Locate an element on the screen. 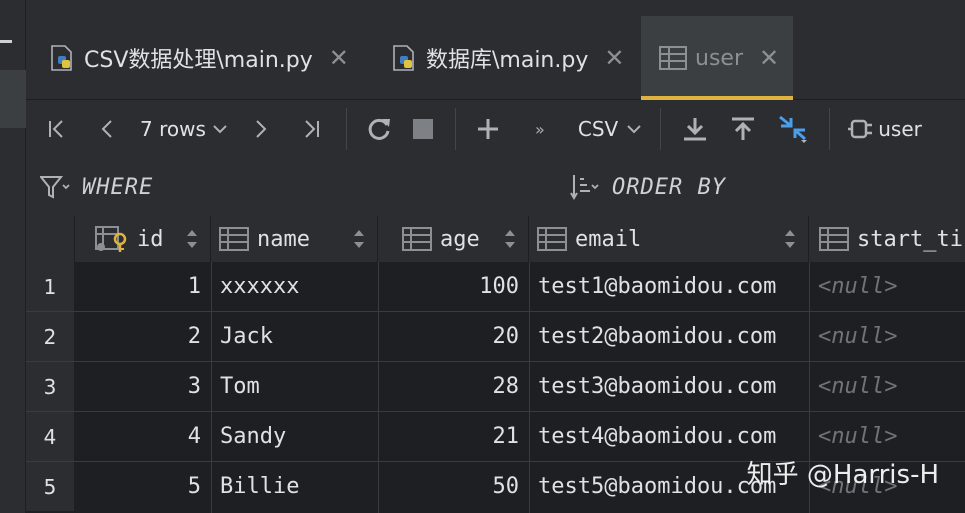 The height and width of the screenshot is (513, 965). tab-user: user ✕ is located at coordinates (717, 58).